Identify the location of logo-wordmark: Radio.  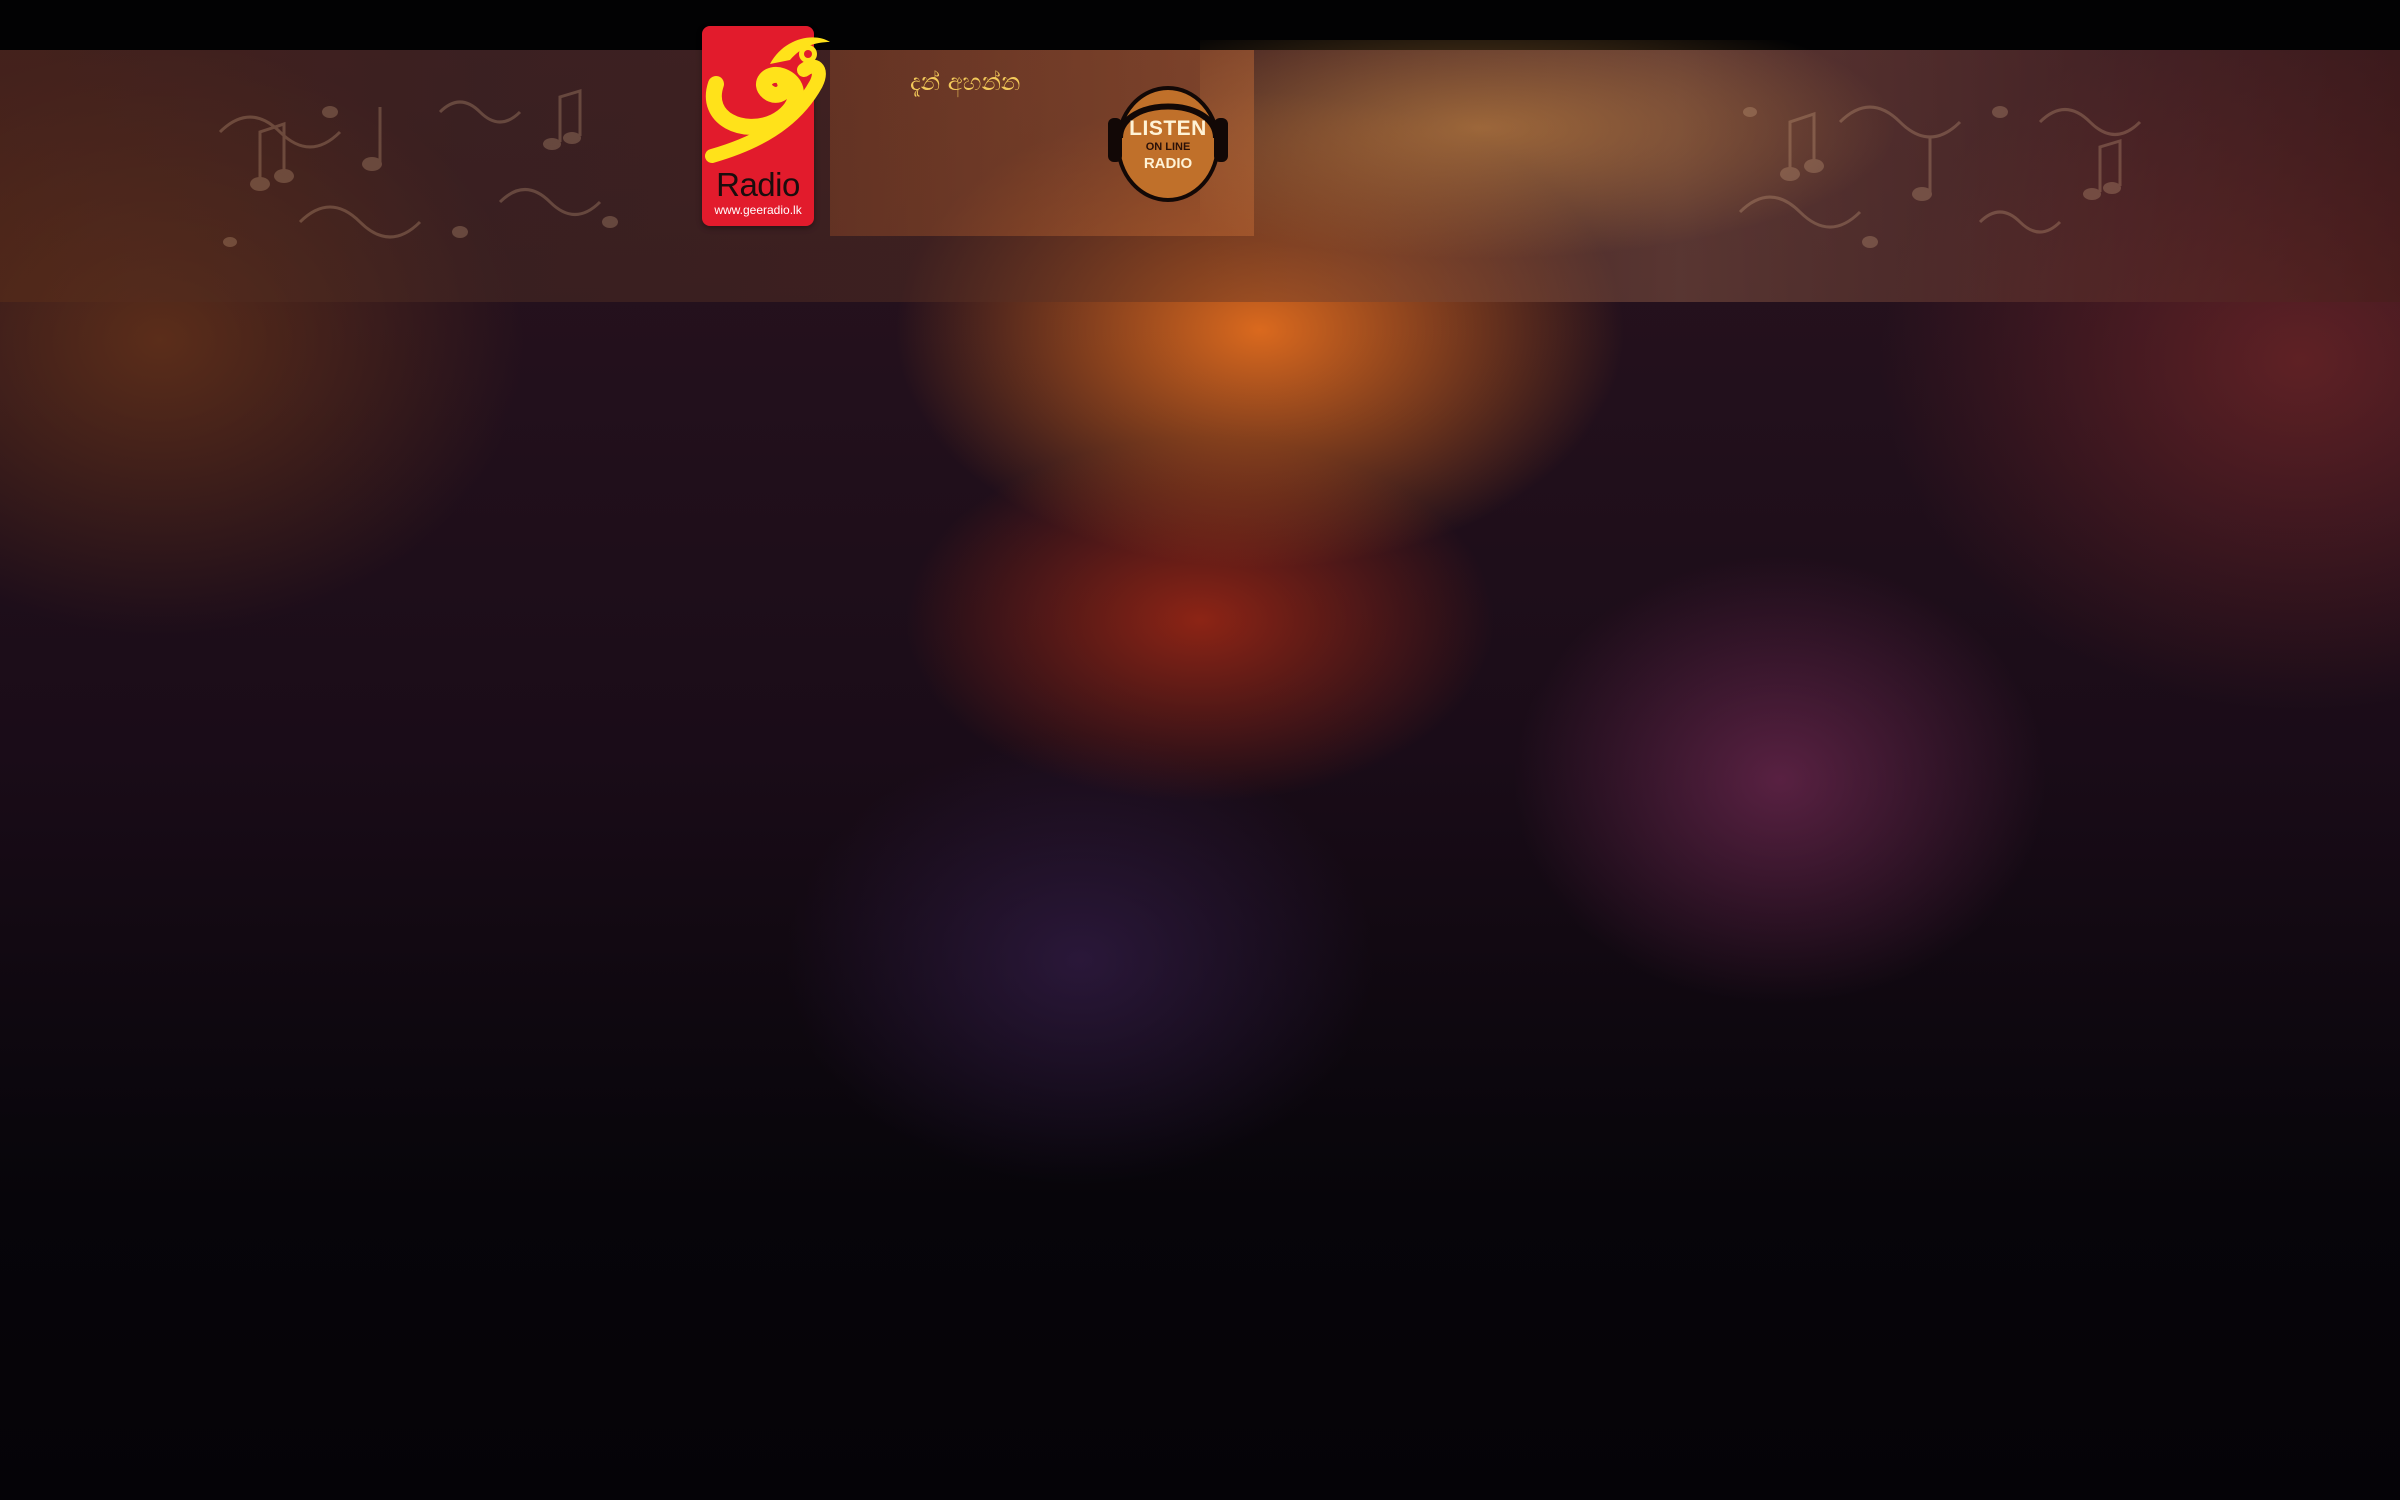
(758, 184).